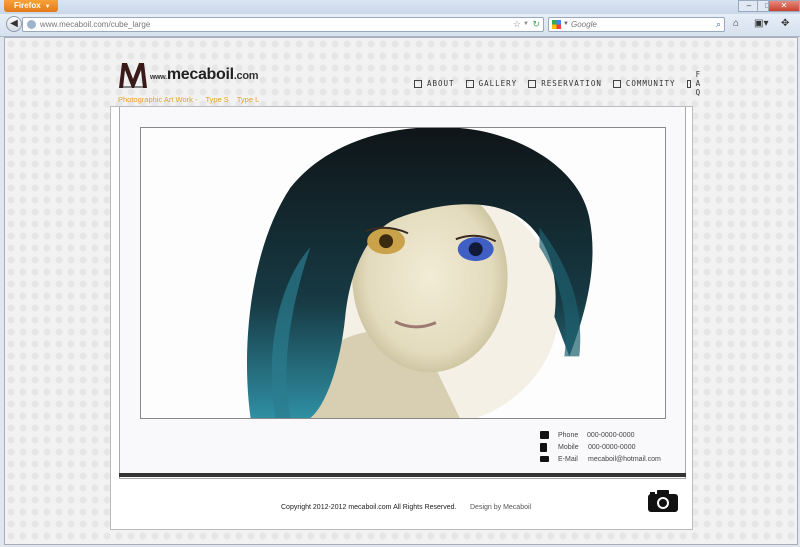  What do you see at coordinates (556, 24) in the screenshot?
I see `google-icon` at bounding box center [556, 24].